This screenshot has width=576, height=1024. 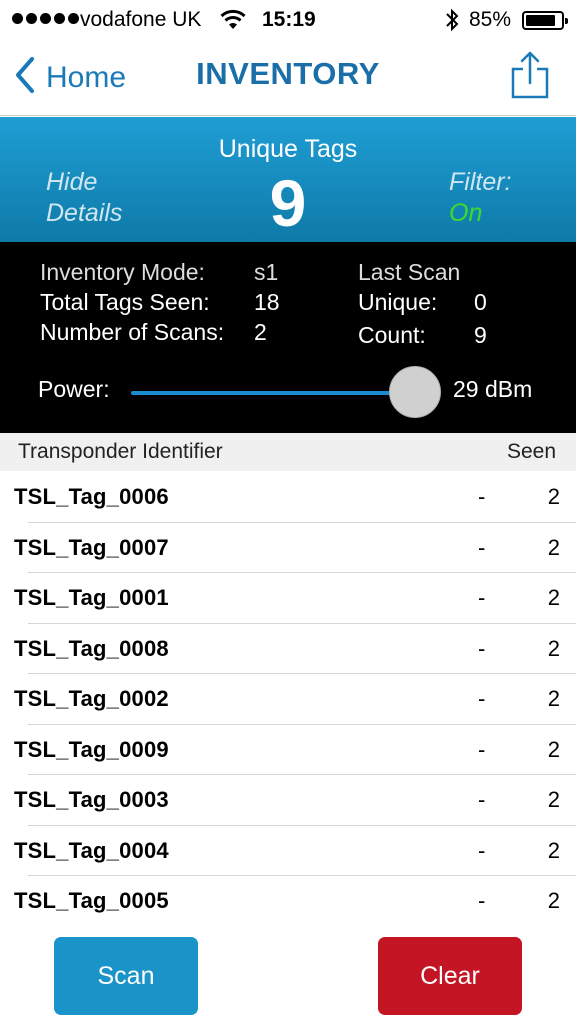 What do you see at coordinates (126, 976) in the screenshot?
I see `scan-button: Scan` at bounding box center [126, 976].